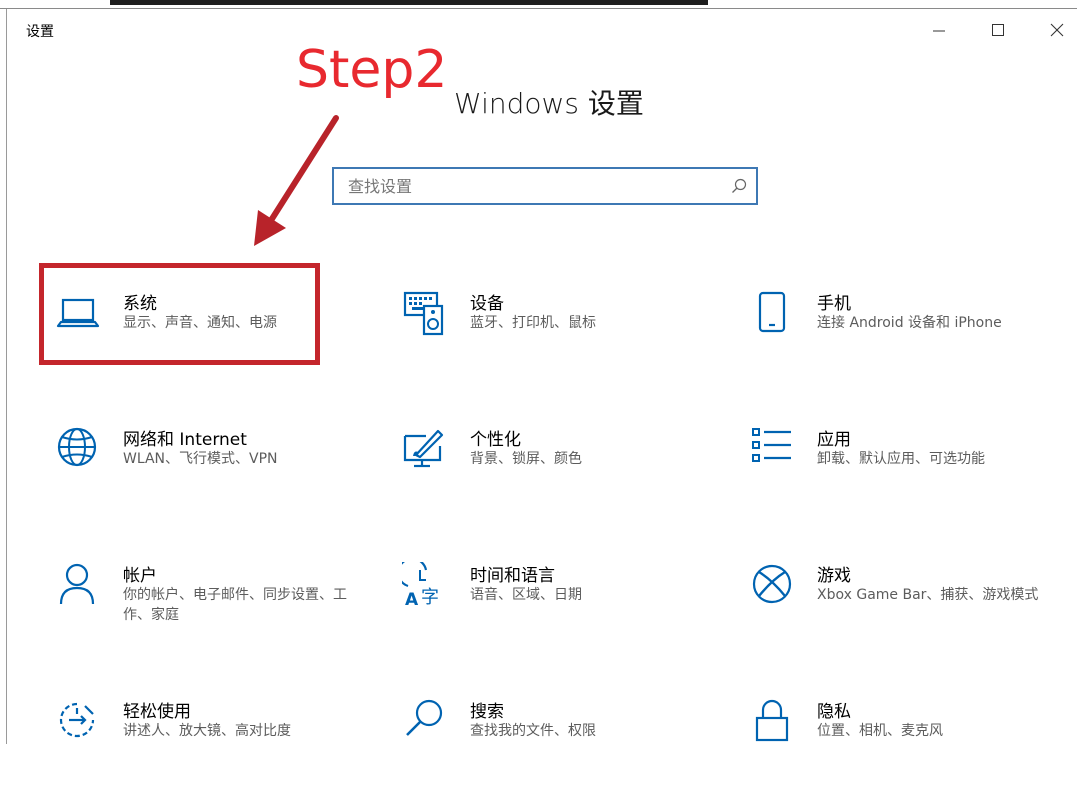  Describe the element at coordinates (6, 376) in the screenshot. I see `window-left-border` at that location.